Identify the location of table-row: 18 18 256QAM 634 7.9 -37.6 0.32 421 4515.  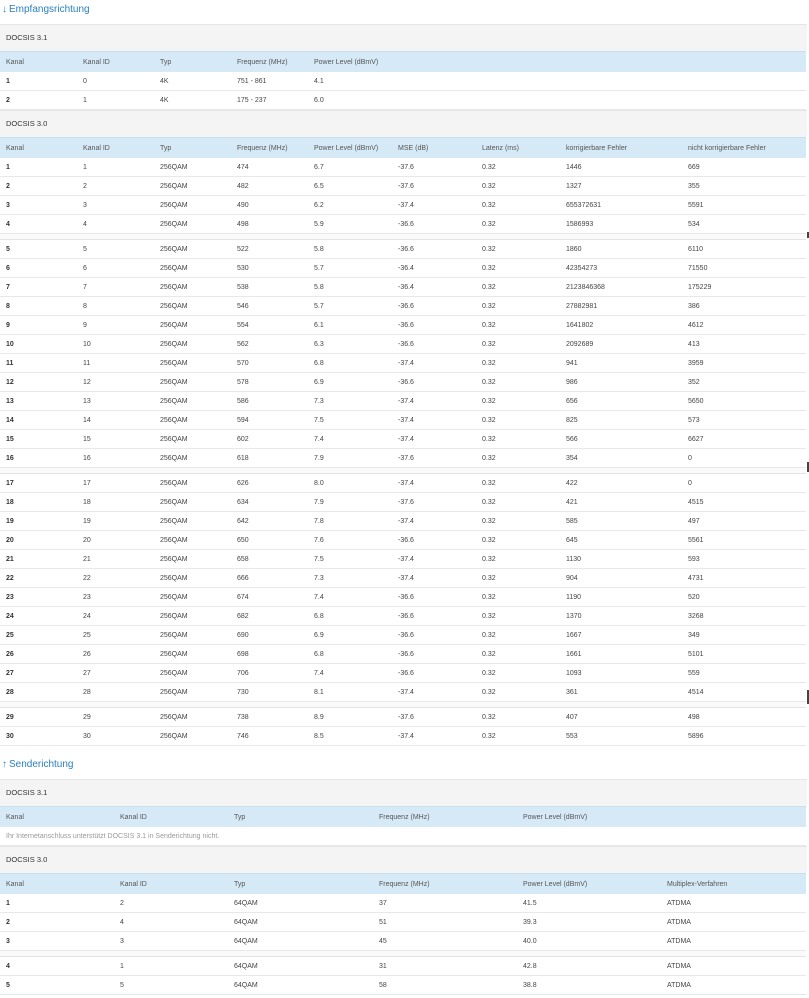
(403, 502).